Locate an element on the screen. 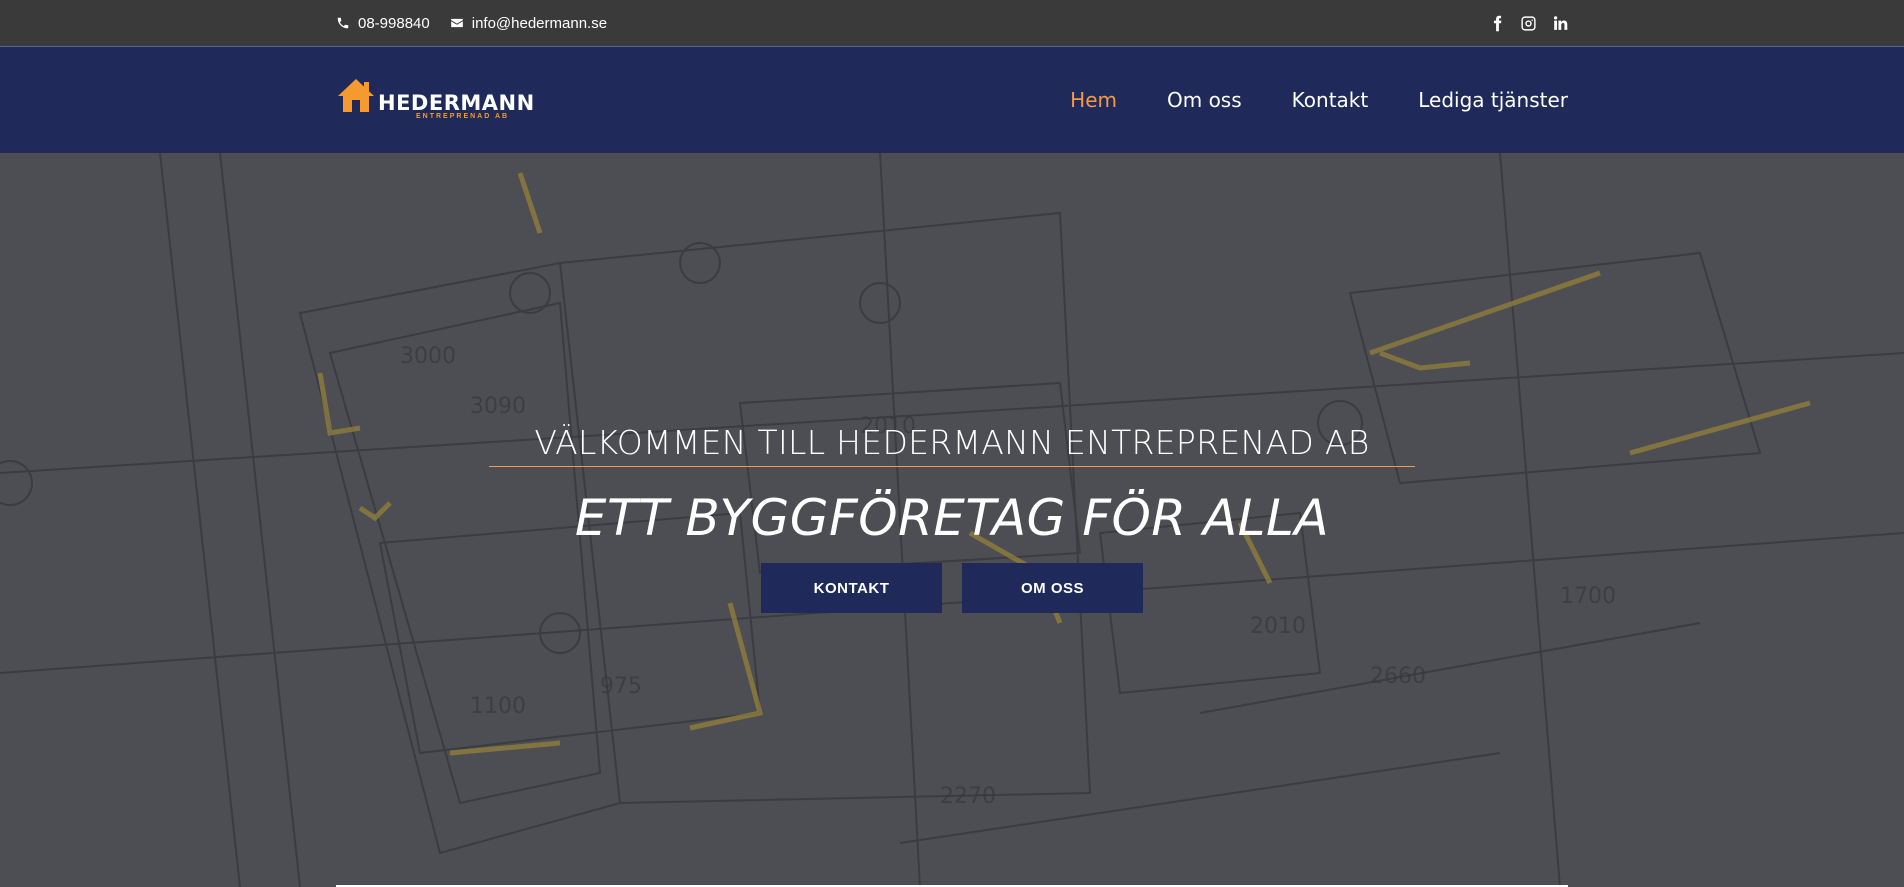 This screenshot has width=1904, height=887. nav-item-om-oss: Om oss is located at coordinates (1204, 100).